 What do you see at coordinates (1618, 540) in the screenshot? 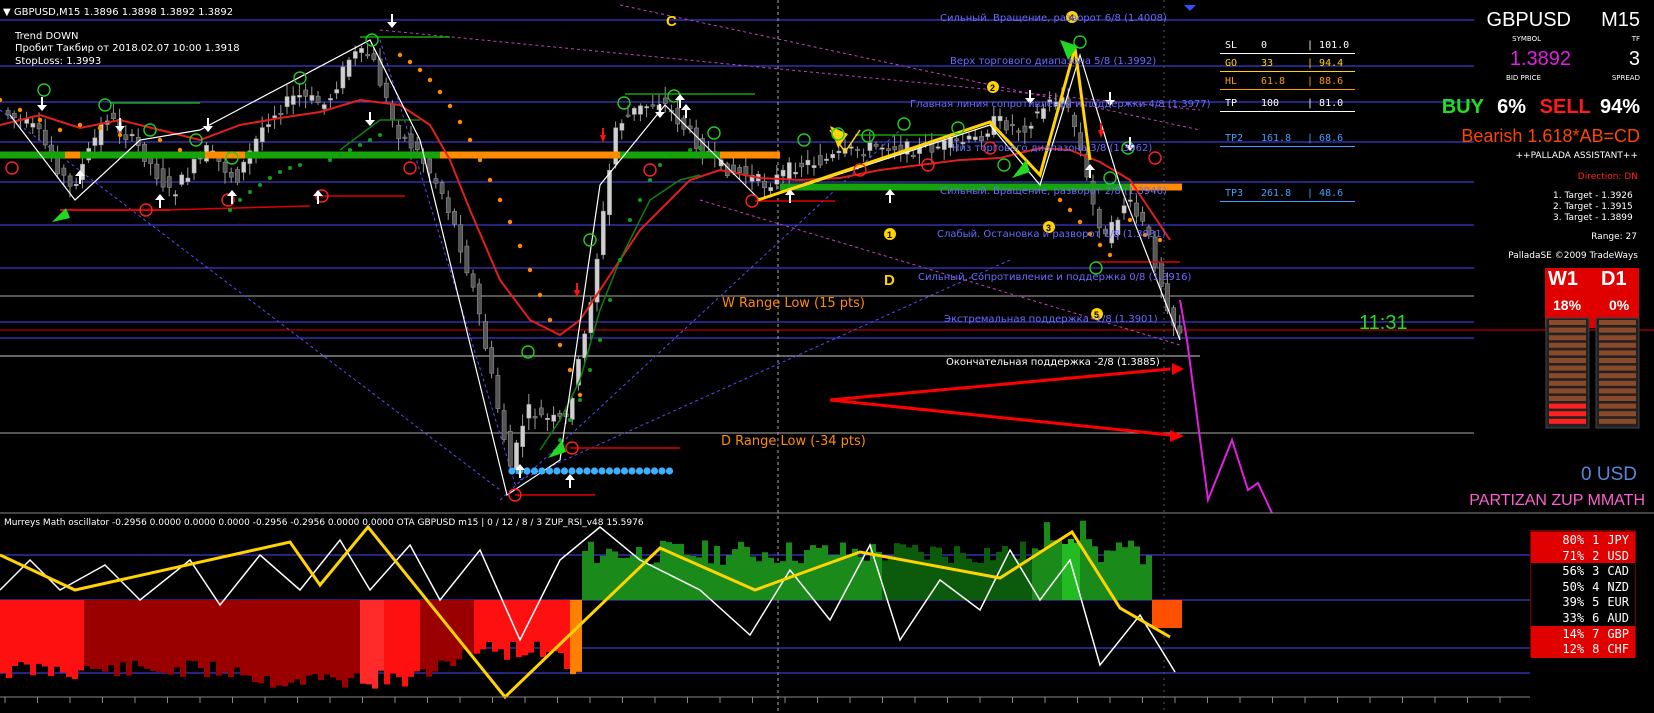
I see `currency-code: JPY` at bounding box center [1618, 540].